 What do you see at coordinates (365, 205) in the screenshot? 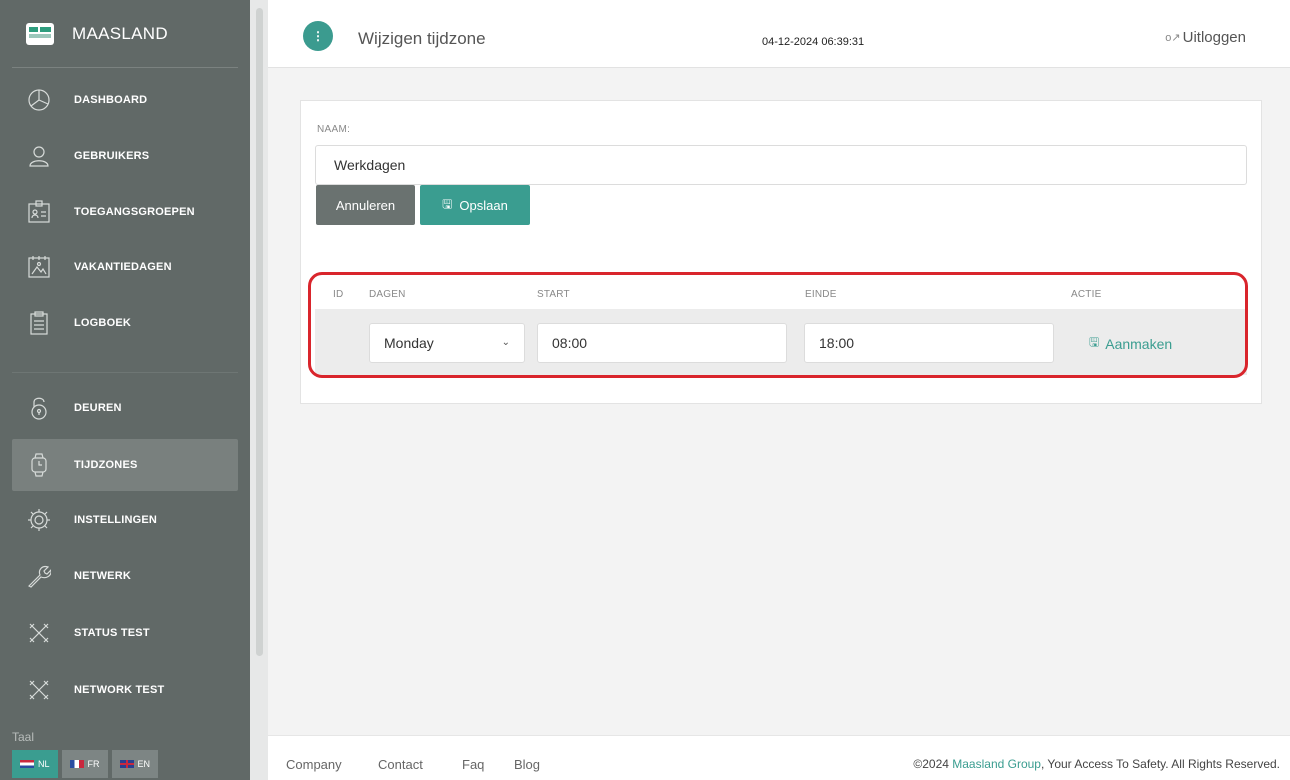
I see `cancel-button: Annuleren` at bounding box center [365, 205].